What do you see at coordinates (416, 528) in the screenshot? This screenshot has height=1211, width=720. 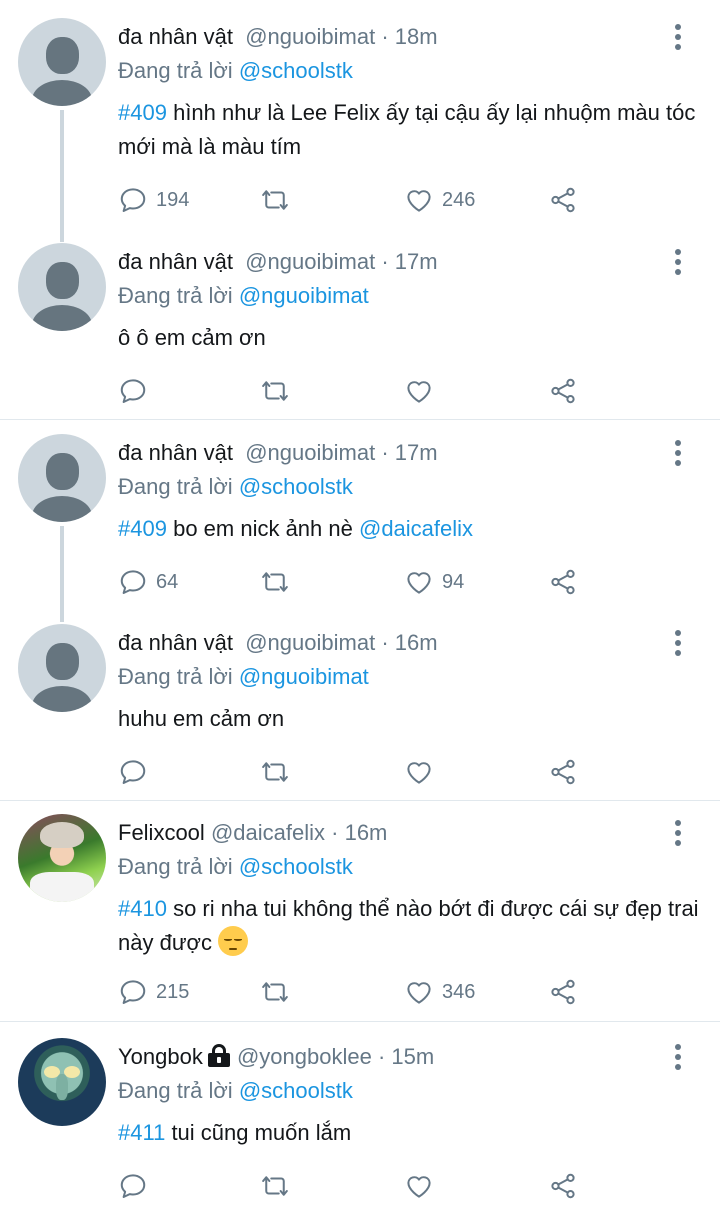 I see `mention-link: @daicafelix` at bounding box center [416, 528].